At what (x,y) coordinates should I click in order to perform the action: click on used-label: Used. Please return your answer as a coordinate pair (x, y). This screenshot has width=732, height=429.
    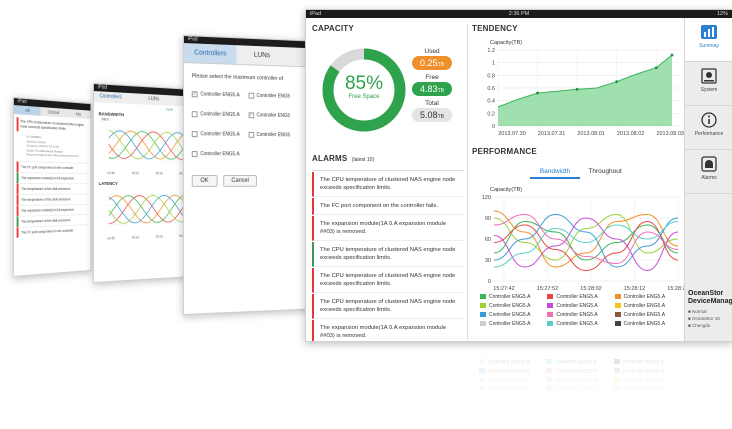
    Looking at the image, I should click on (432, 51).